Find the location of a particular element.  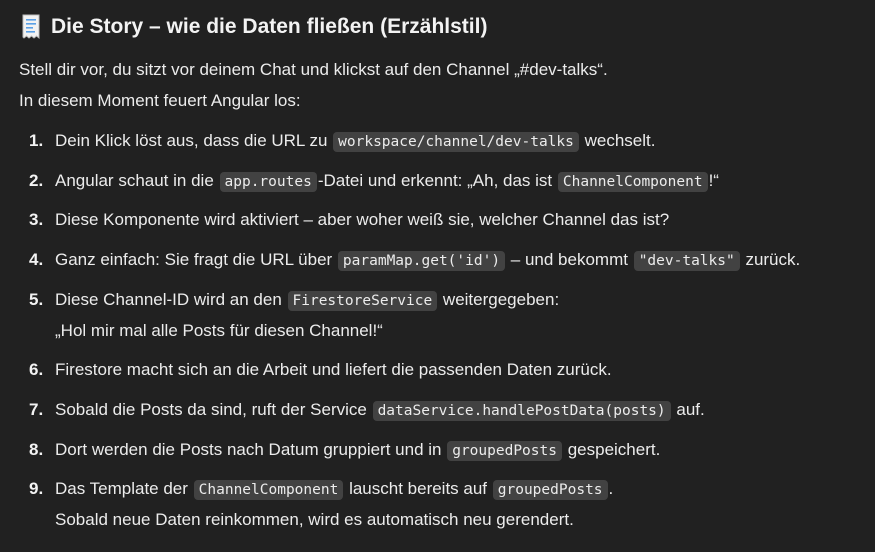

step-number: 5. is located at coordinates (36, 299).